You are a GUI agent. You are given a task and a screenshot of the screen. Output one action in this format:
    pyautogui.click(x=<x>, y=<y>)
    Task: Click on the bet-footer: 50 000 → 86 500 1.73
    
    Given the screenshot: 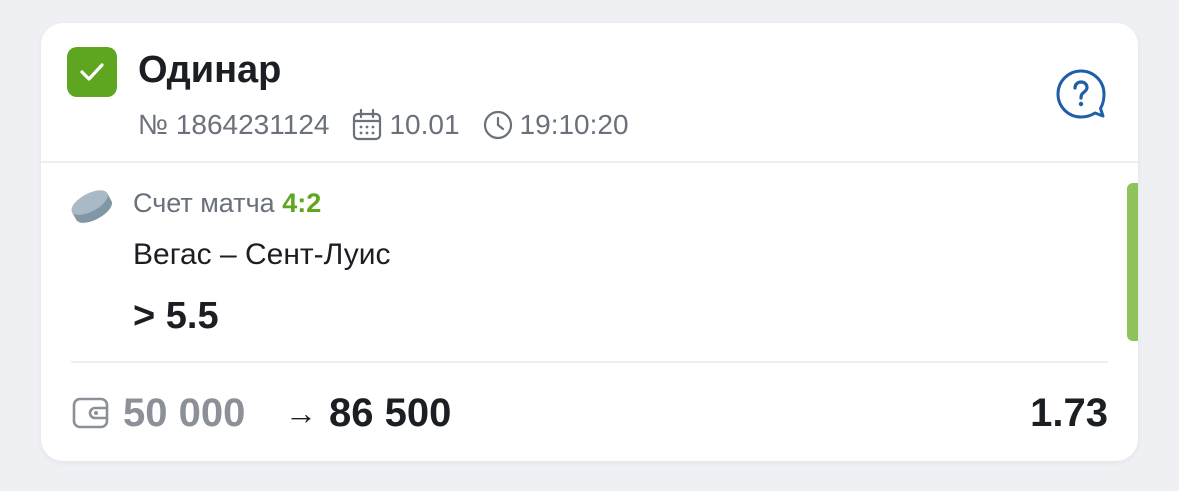 What is the action you would take?
    pyautogui.click(x=589, y=413)
    